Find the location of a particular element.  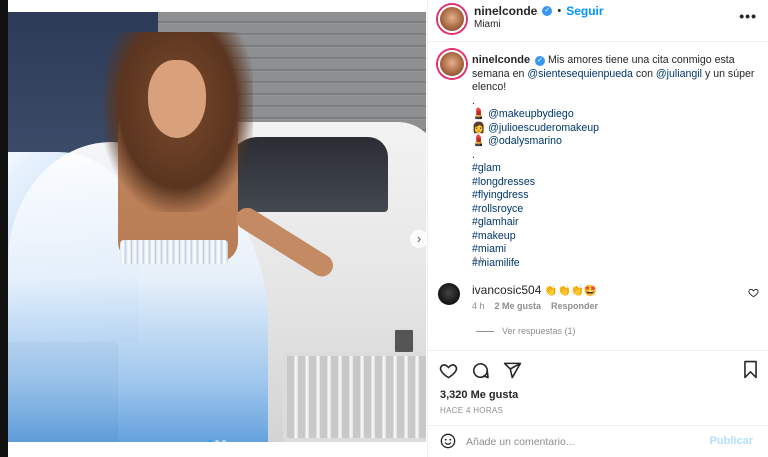

view-replies: Ver respuestas (1) is located at coordinates (526, 331).